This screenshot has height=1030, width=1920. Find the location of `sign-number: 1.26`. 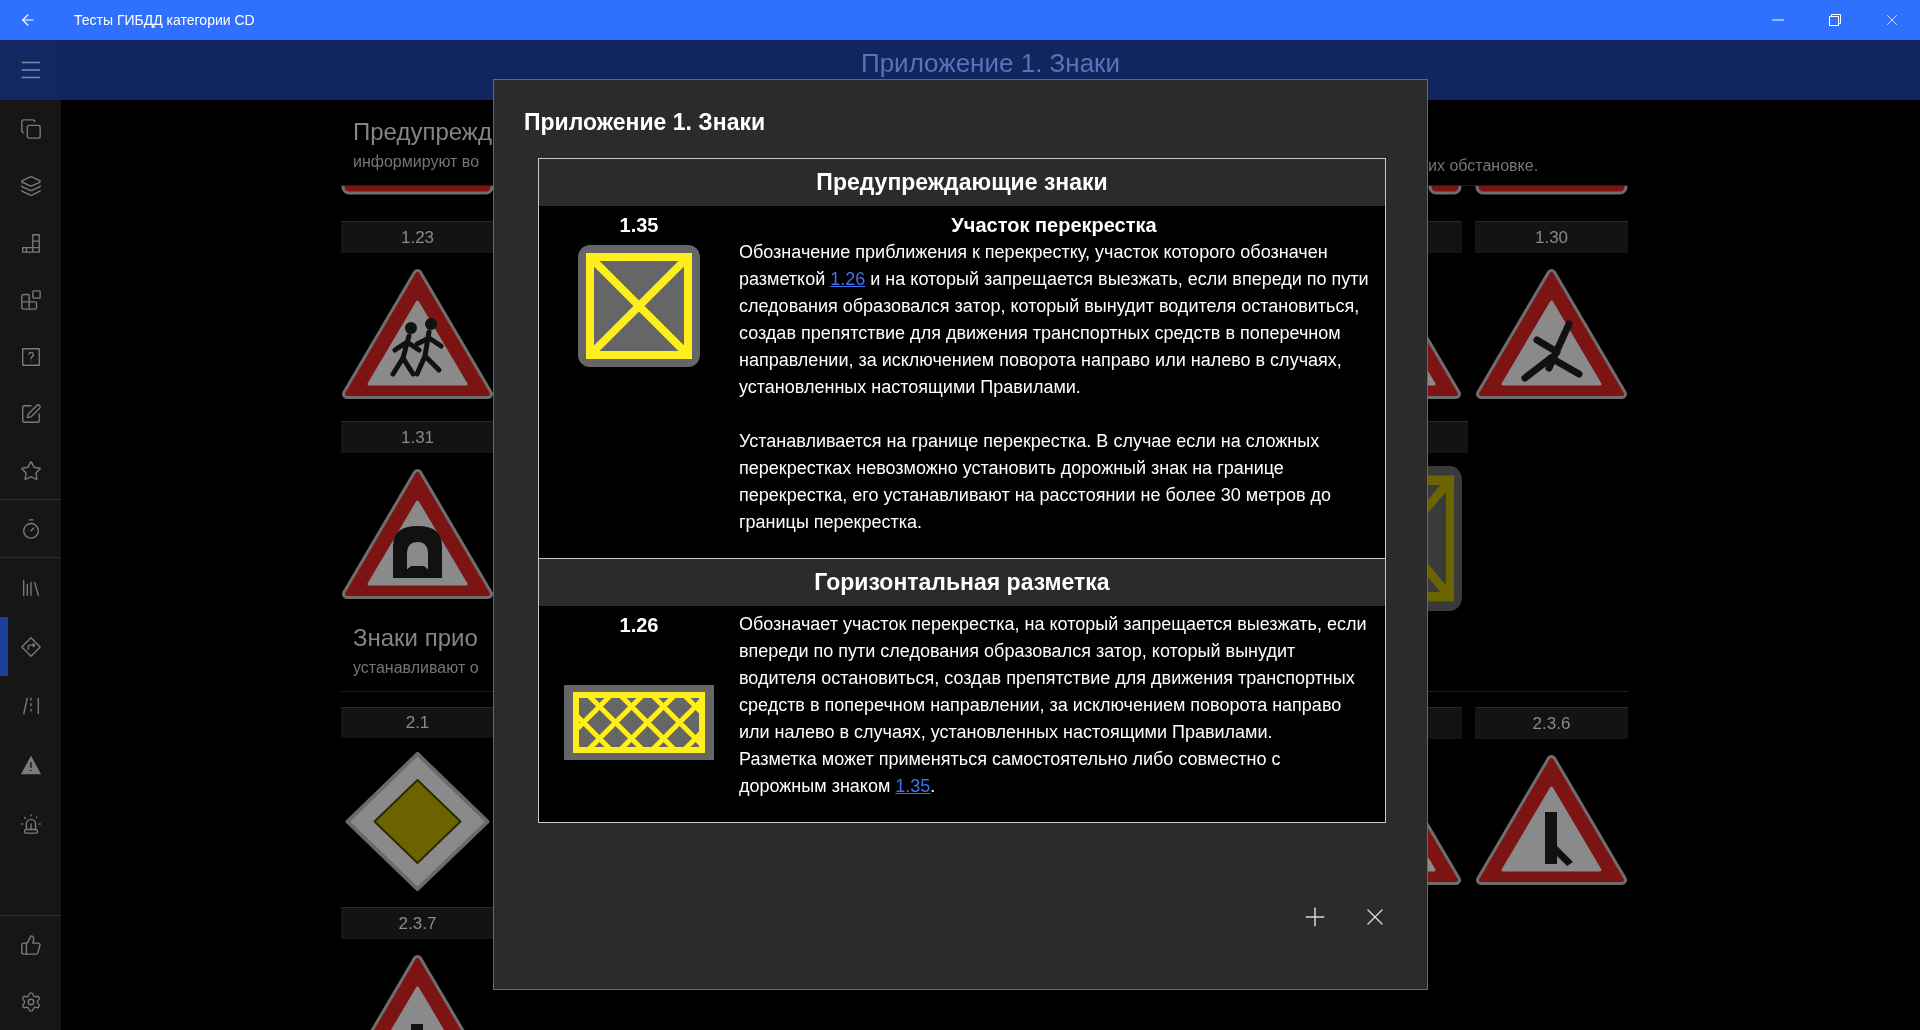

sign-number: 1.26 is located at coordinates (639, 625).